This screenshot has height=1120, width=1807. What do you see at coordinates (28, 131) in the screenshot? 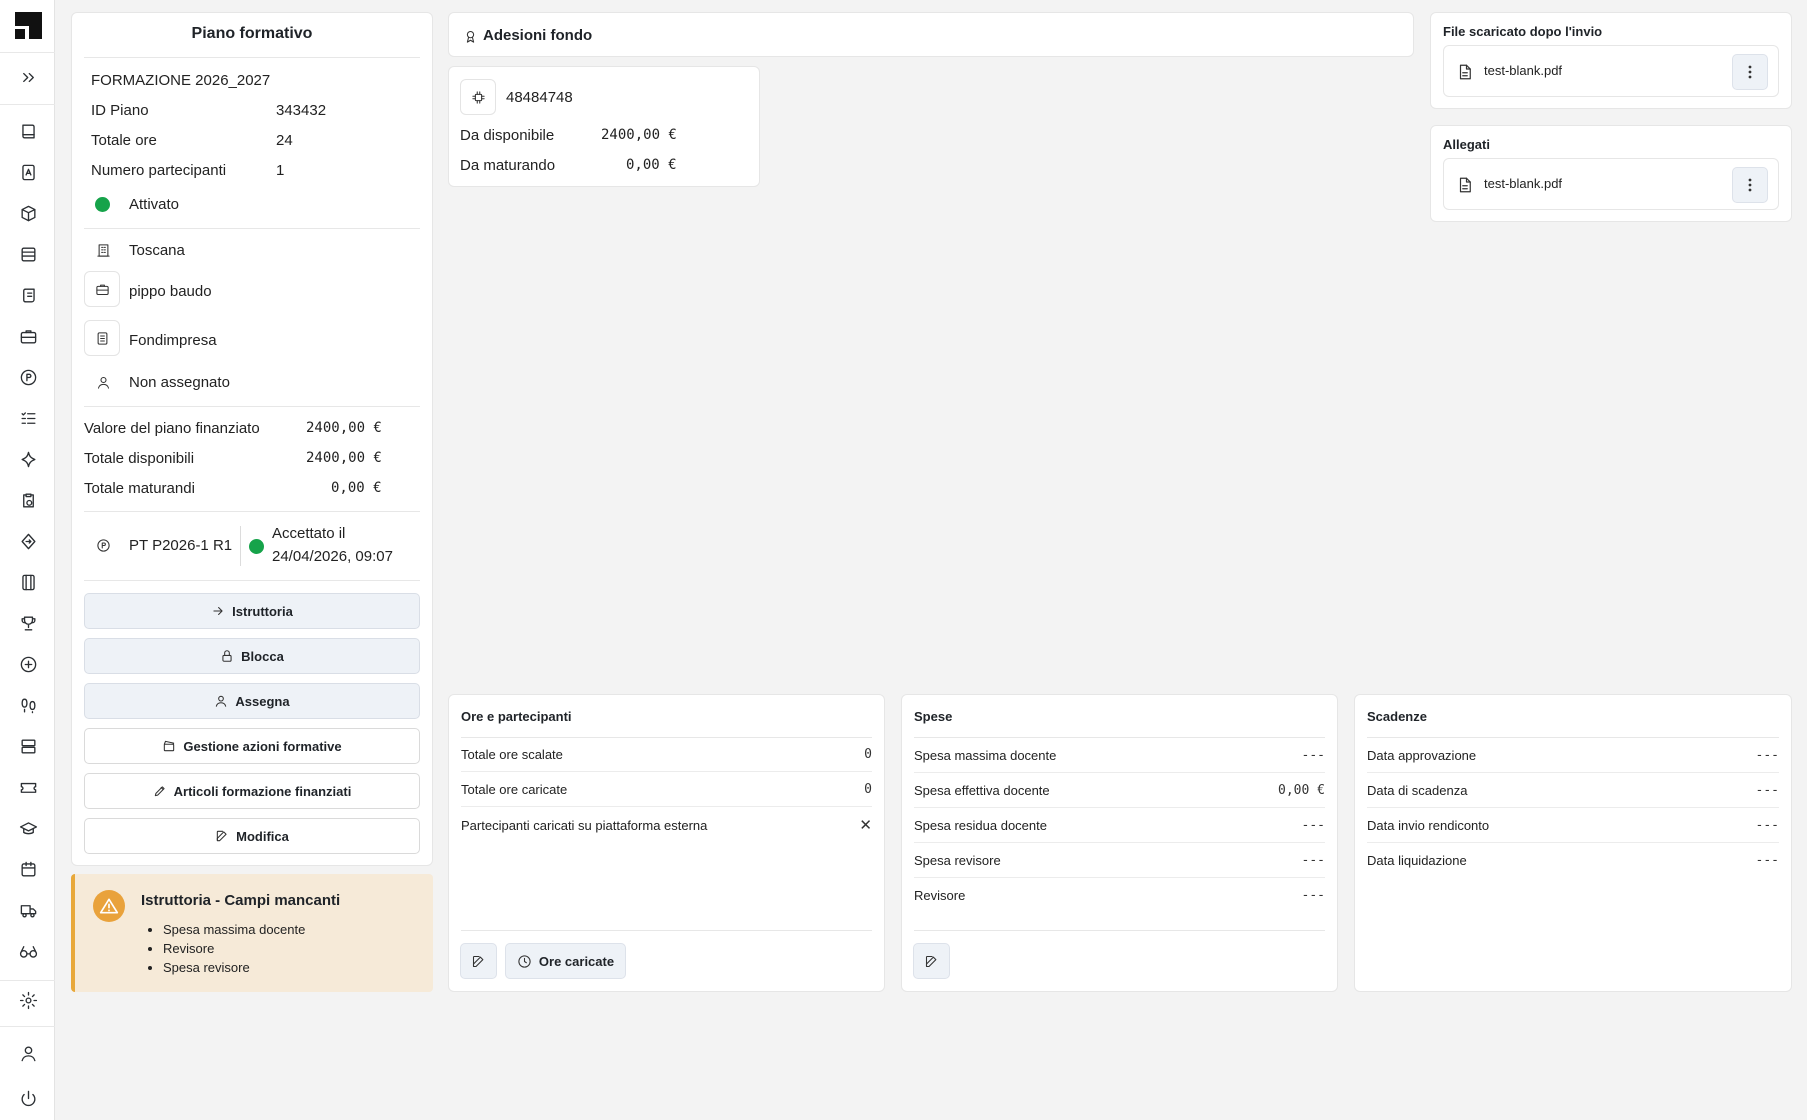
I see `book-icon` at bounding box center [28, 131].